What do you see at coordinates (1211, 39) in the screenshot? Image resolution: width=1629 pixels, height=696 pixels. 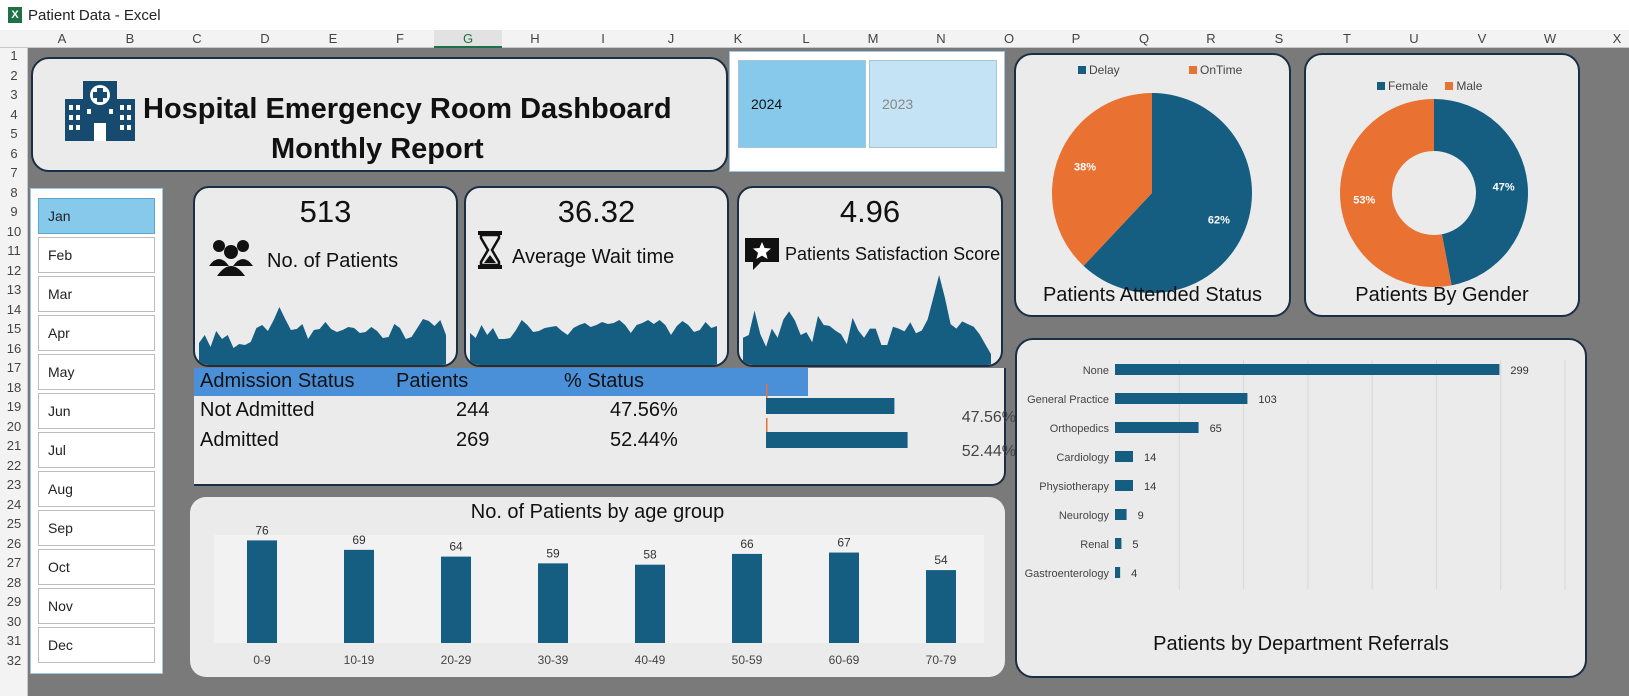 I see `column-header: R` at bounding box center [1211, 39].